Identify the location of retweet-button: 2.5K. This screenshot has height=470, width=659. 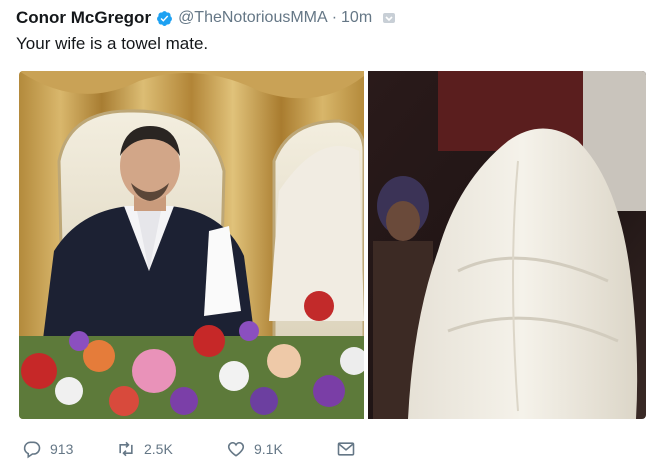
(171, 449).